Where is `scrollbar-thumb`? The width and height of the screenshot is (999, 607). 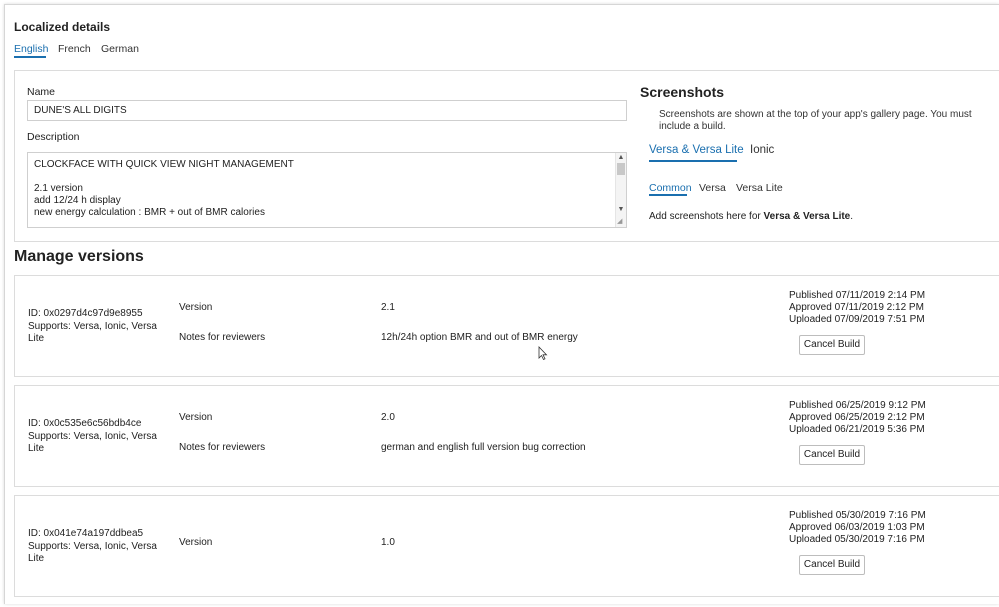
scrollbar-thumb is located at coordinates (621, 169).